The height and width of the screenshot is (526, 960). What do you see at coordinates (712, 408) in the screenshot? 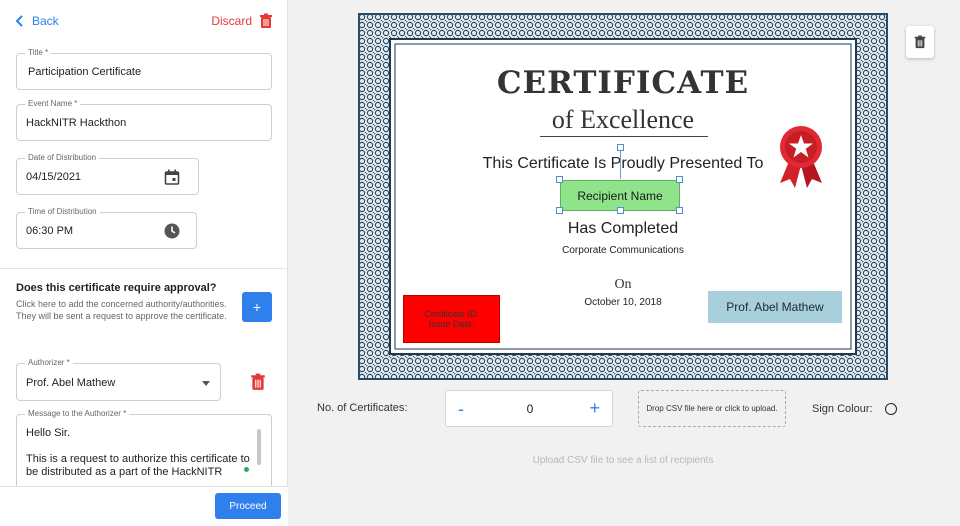
I see `csv-dropzone: Drop CSV file here or click to upload.` at bounding box center [712, 408].